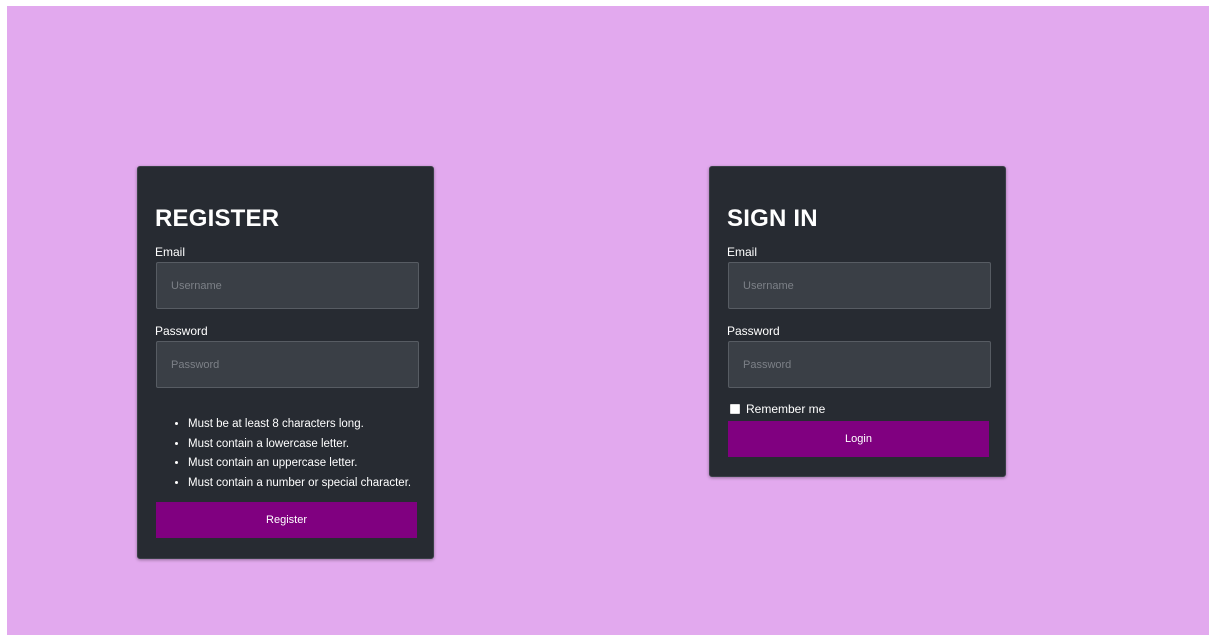  Describe the element at coordinates (858, 439) in the screenshot. I see `login-button: Login` at that location.